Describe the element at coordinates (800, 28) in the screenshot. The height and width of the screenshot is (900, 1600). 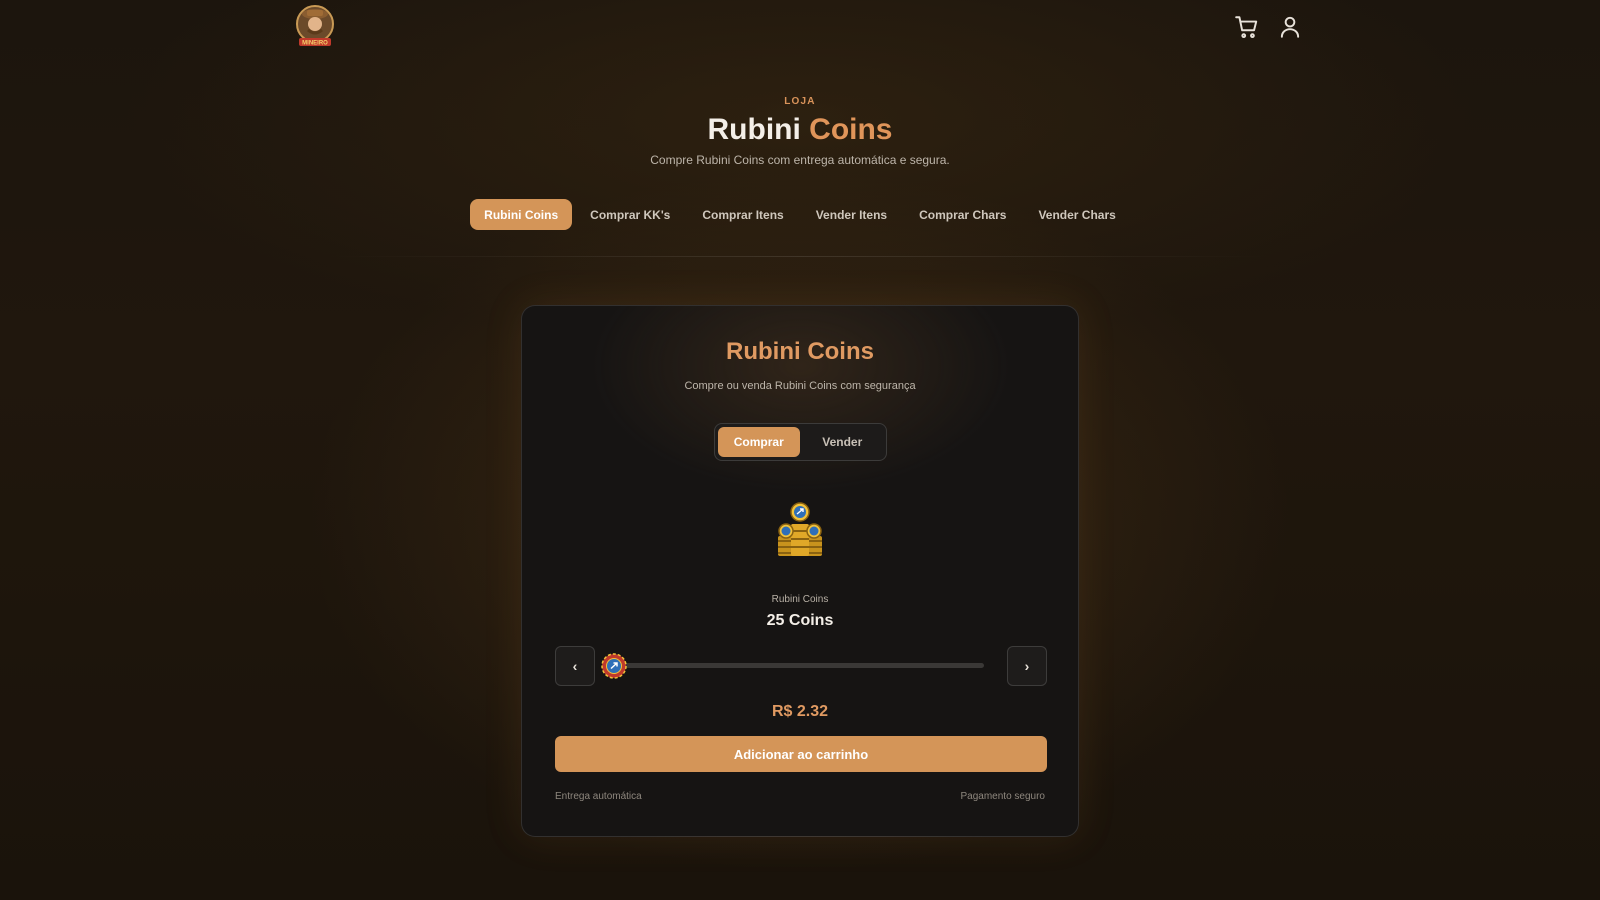
I see `site-header: MINEIRO` at that location.